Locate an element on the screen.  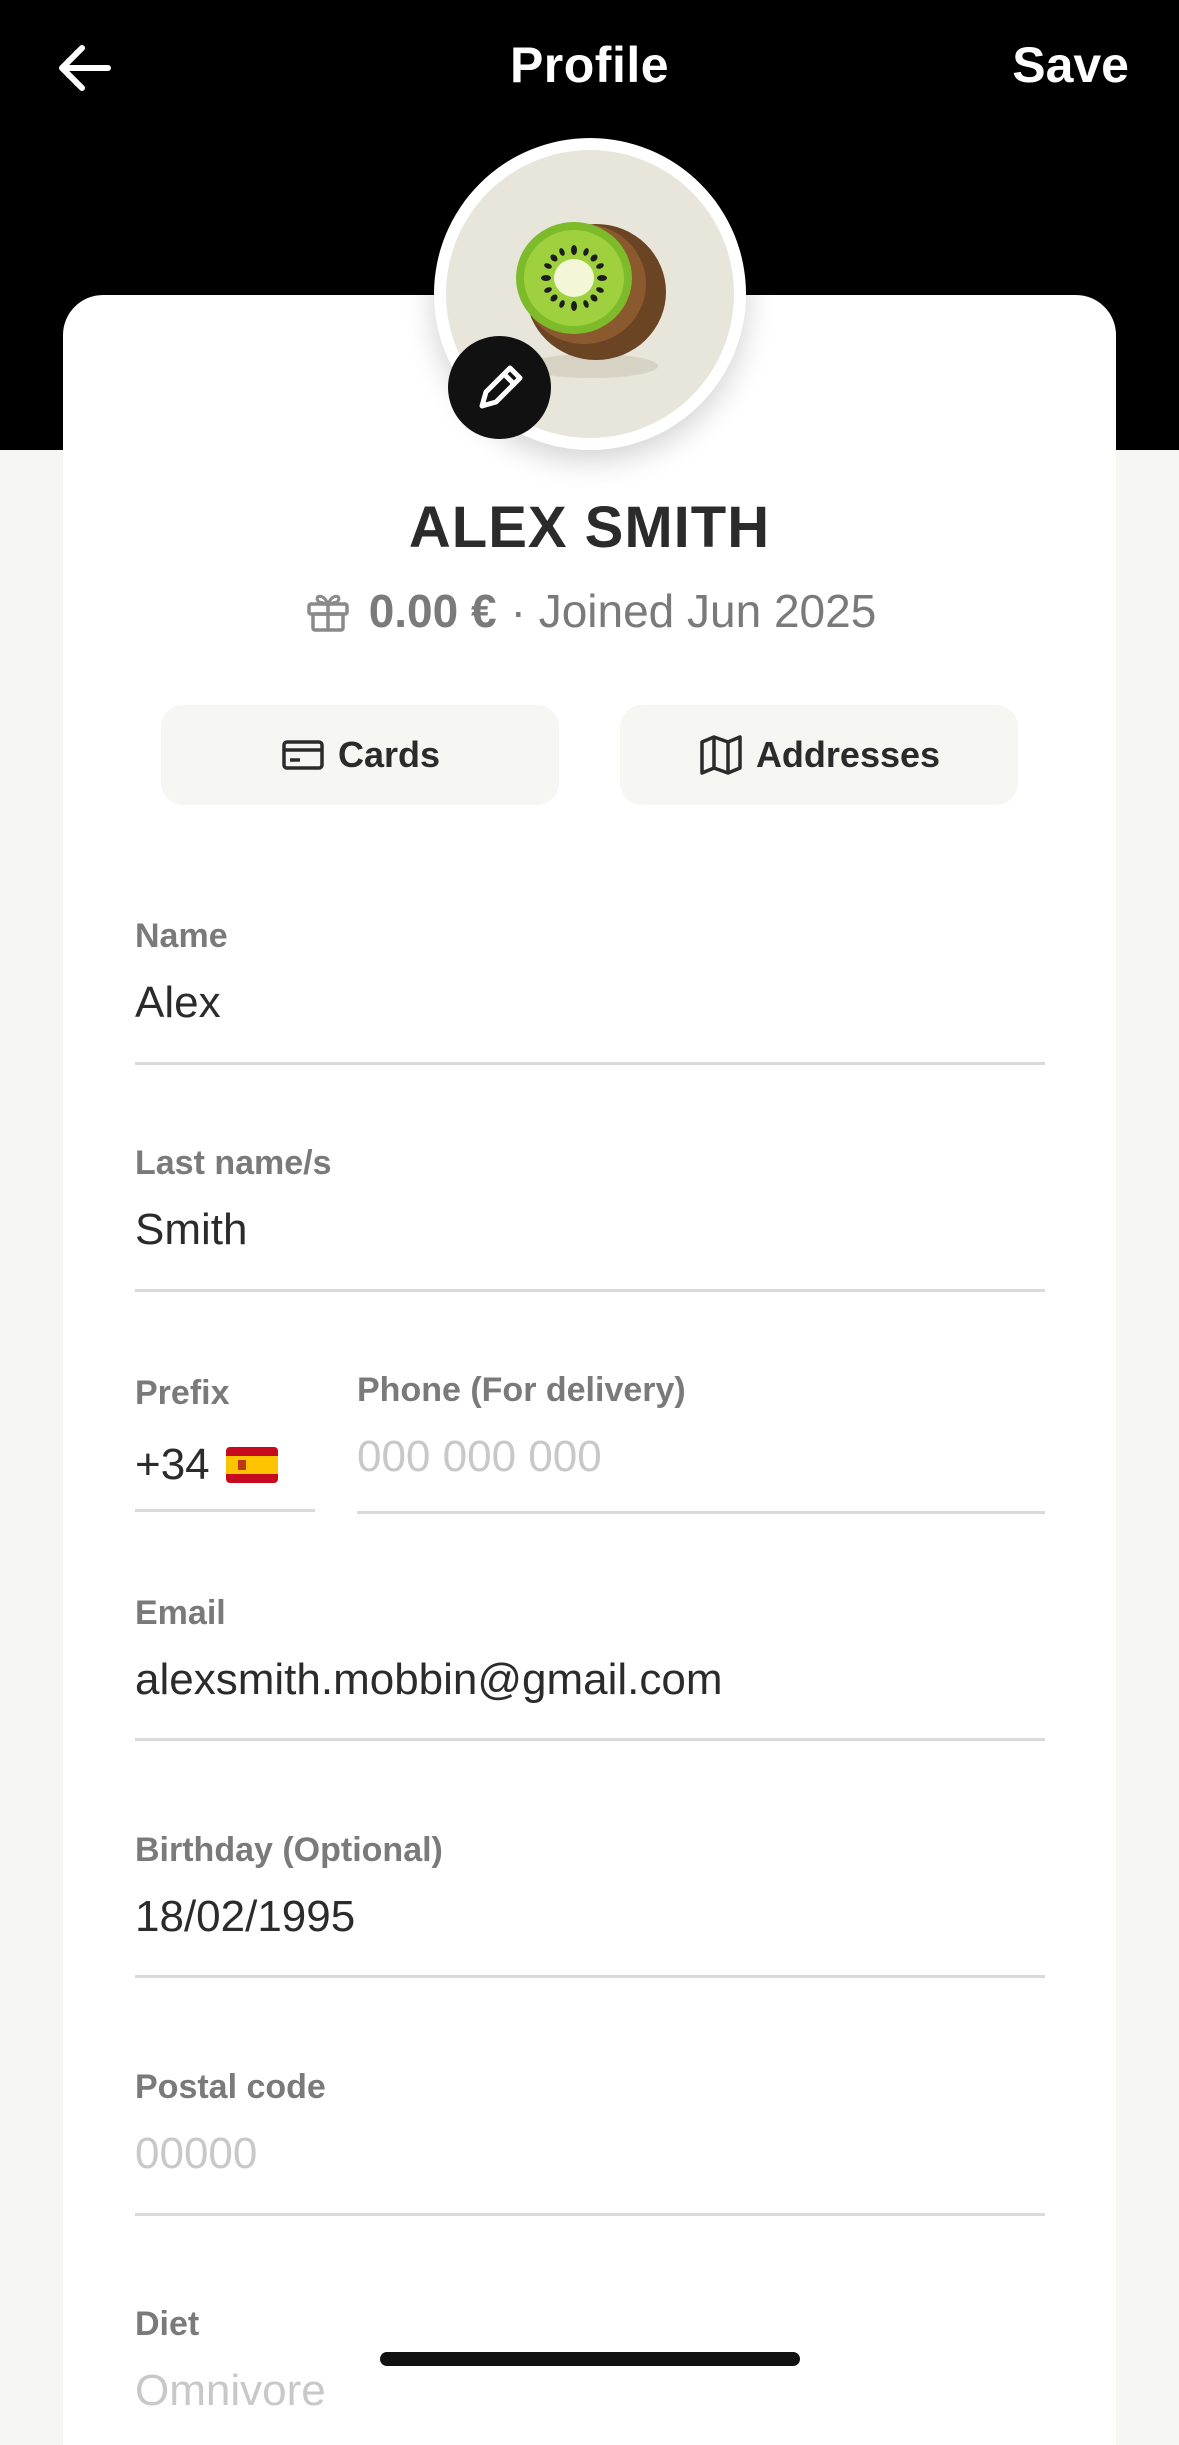
page-title: Profile is located at coordinates (589, 65).